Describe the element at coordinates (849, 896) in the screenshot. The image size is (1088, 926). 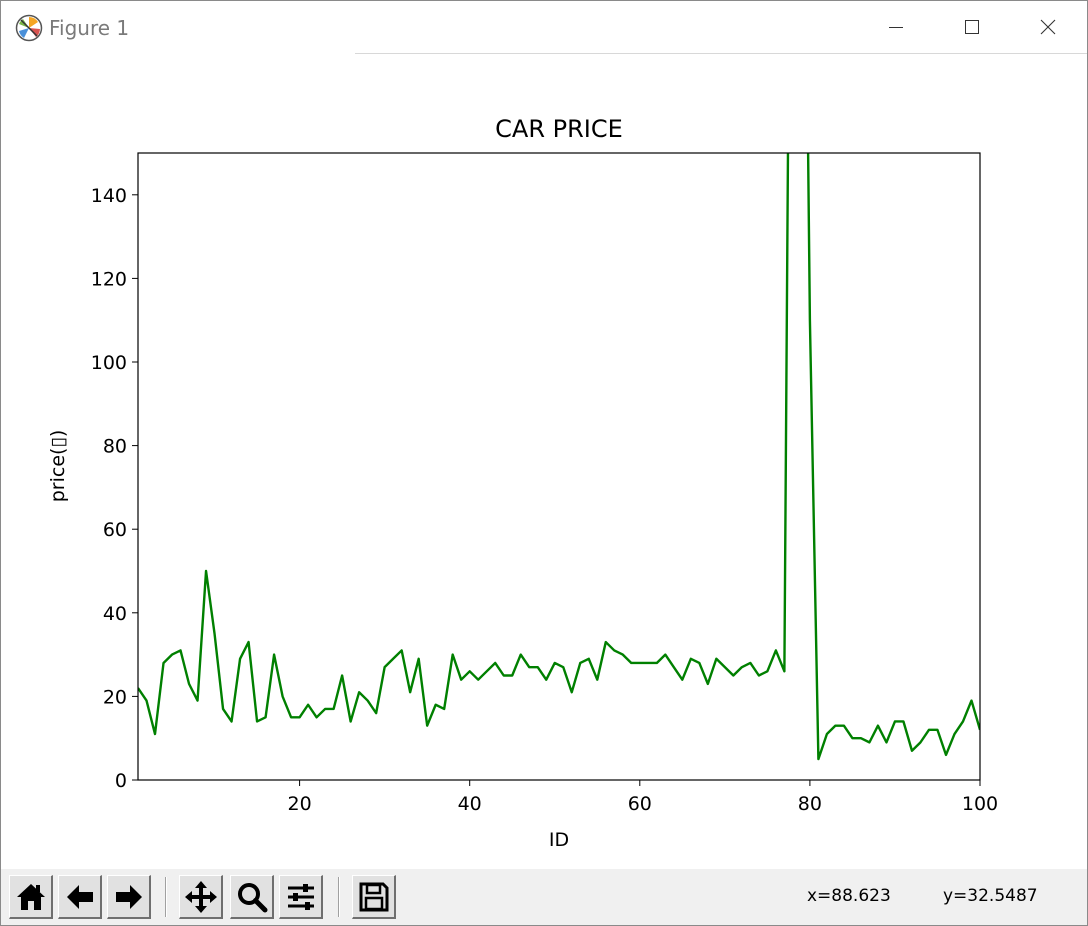
I see `x-coordinate-readout: x=88.623` at that location.